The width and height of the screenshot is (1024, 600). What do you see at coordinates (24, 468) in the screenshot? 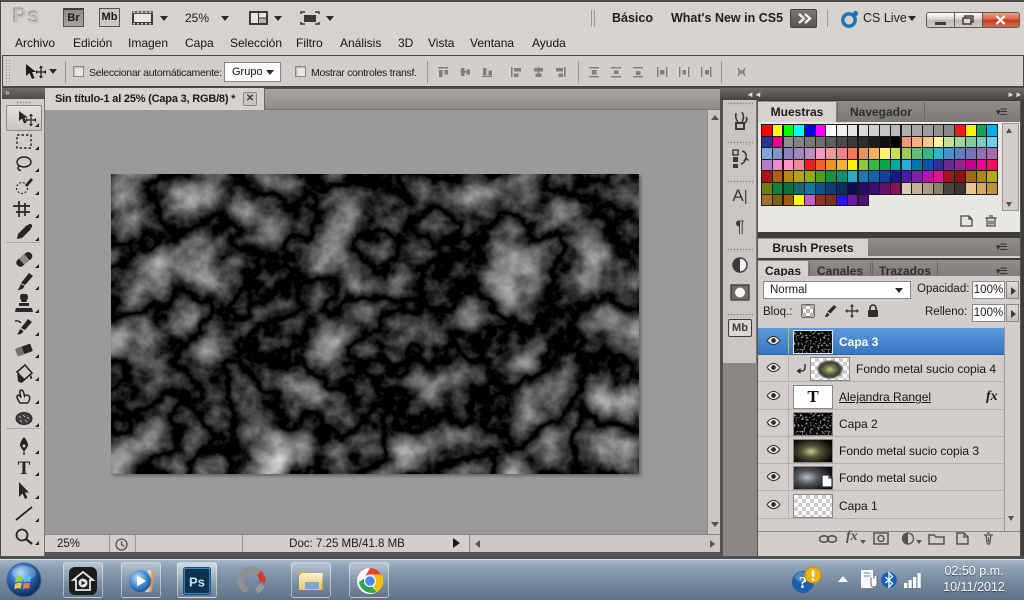
I see `svg-text: T` at bounding box center [24, 468].